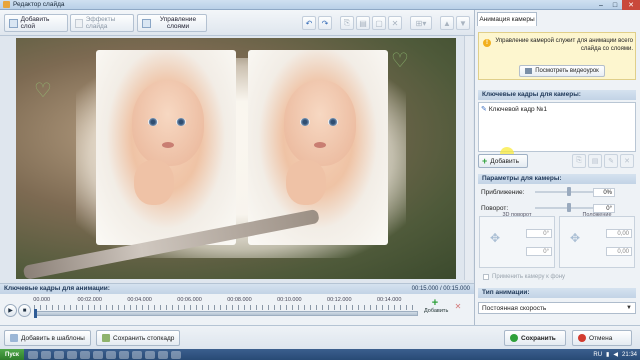 The height and width of the screenshot is (360, 640). What do you see at coordinates (239, 300) in the screenshot?
I see `tick-label: 00:08.000` at bounding box center [239, 300].